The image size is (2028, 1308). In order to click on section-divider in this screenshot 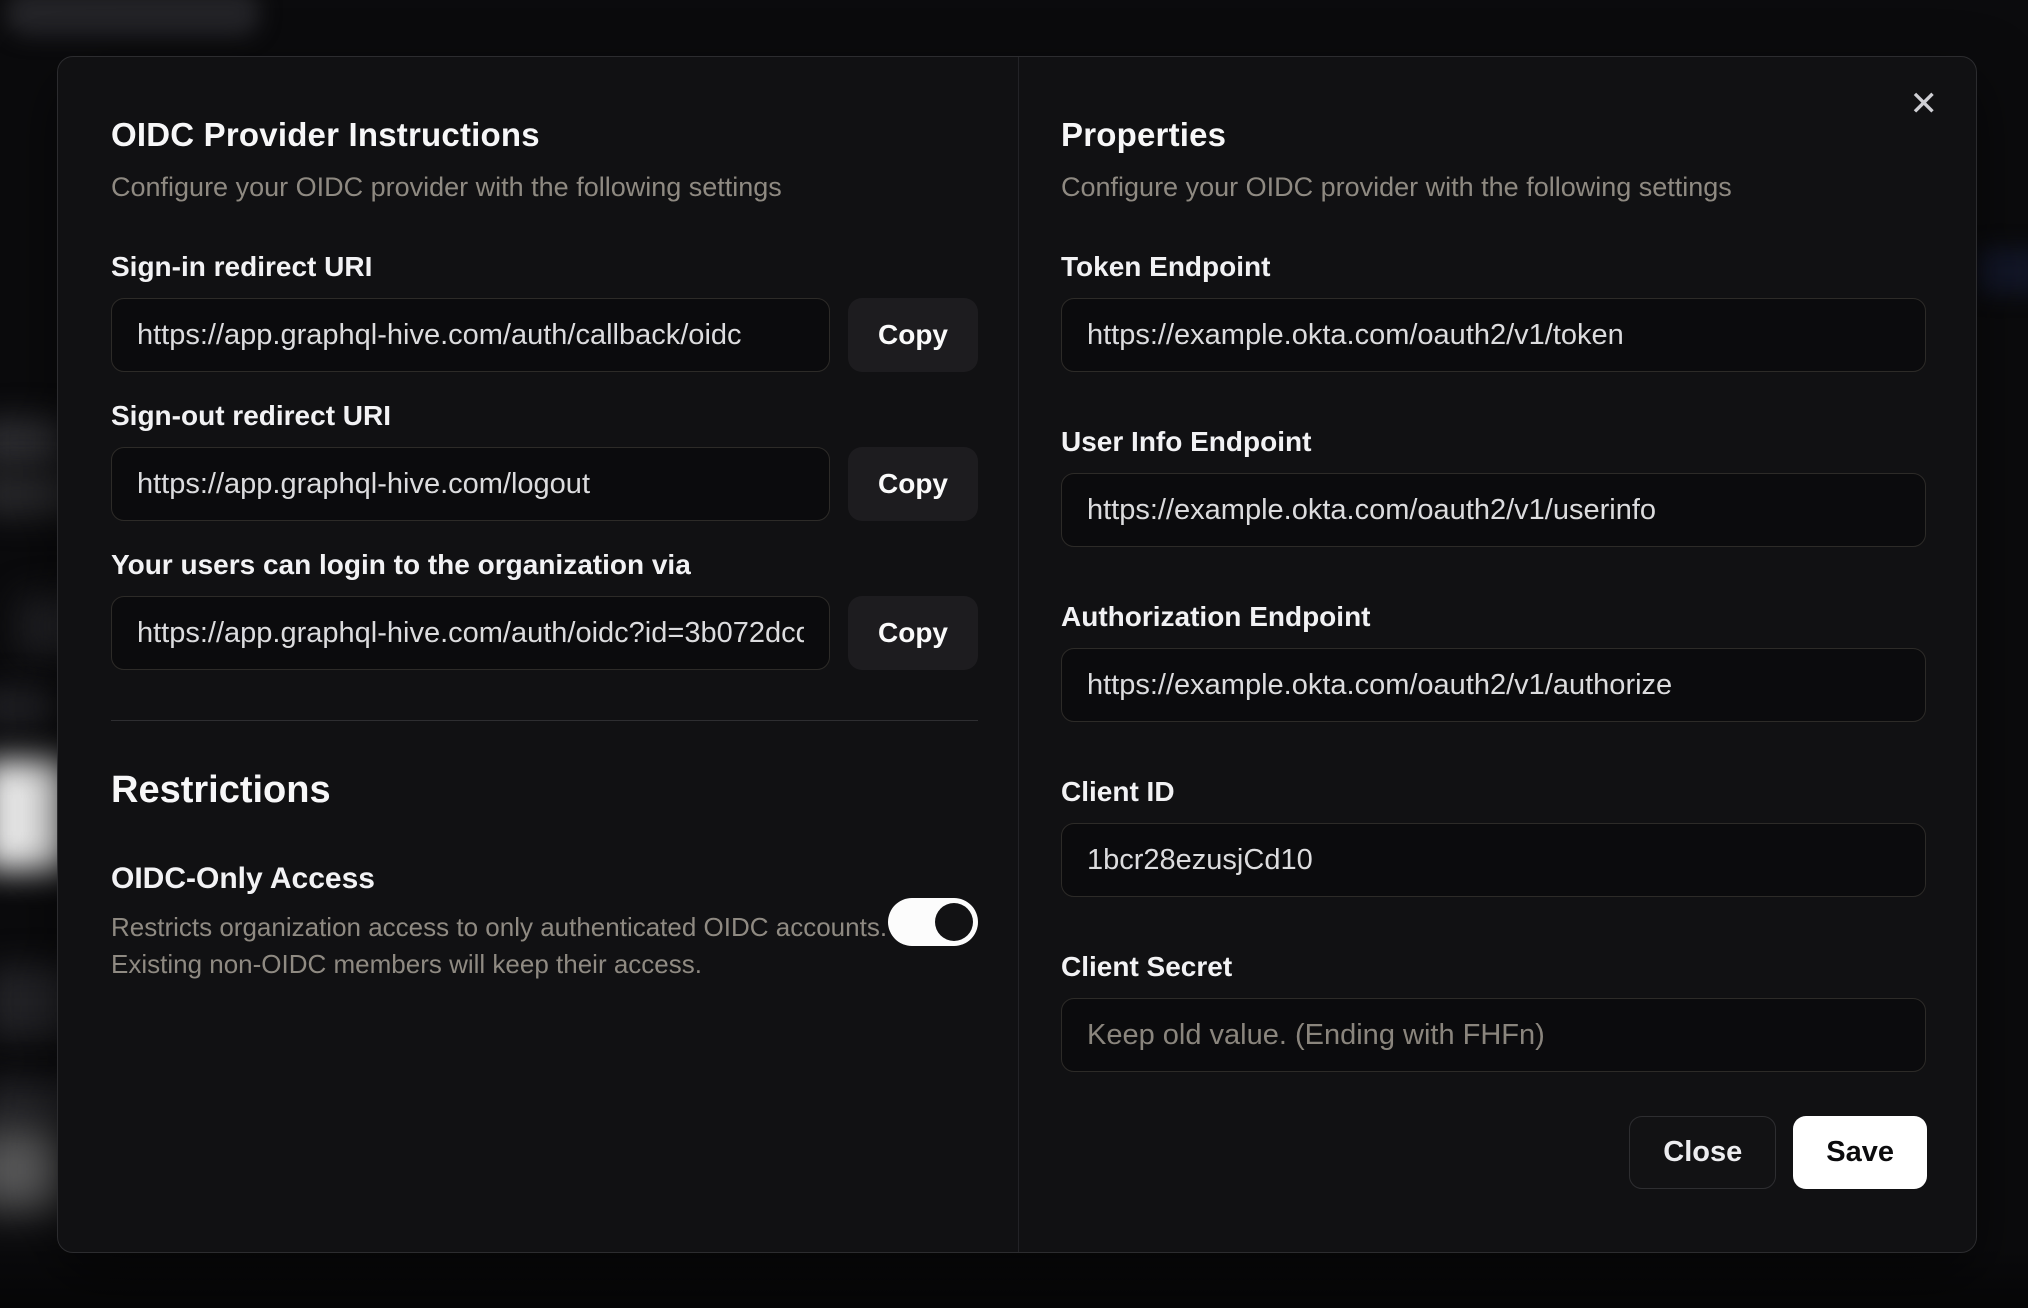, I will do `click(544, 720)`.